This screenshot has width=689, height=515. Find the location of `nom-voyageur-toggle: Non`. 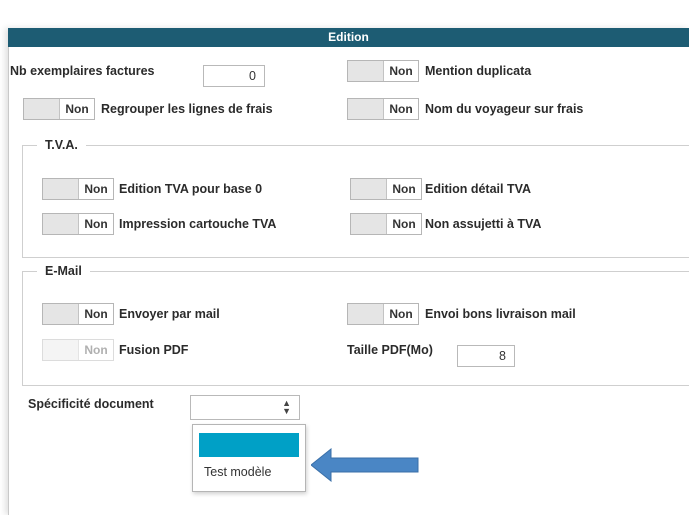

nom-voyageur-toggle: Non is located at coordinates (383, 109).